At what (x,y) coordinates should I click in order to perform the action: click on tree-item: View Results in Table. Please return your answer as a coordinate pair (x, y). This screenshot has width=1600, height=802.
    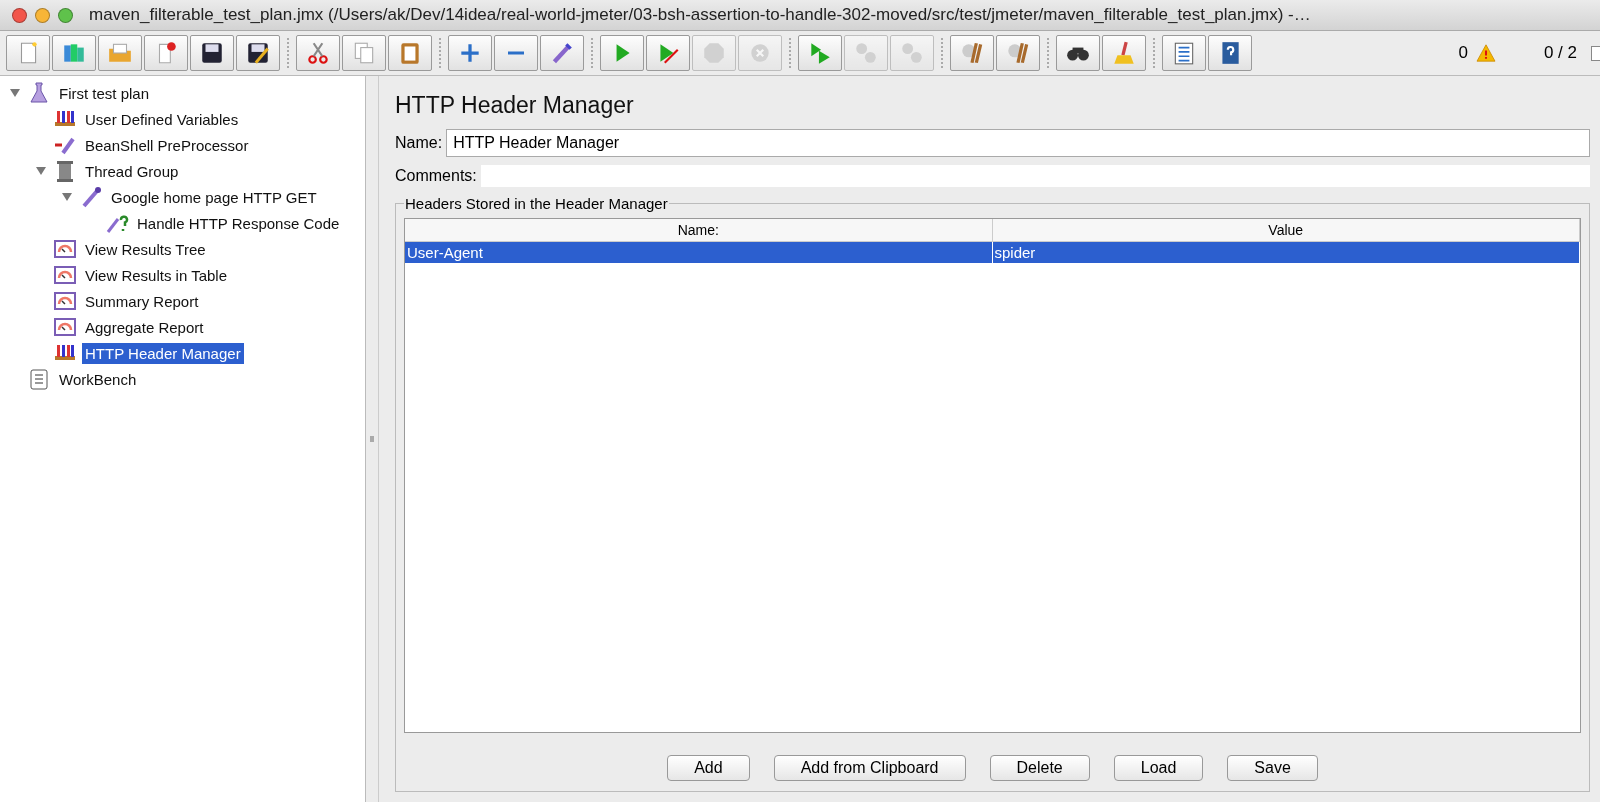
    Looking at the image, I should click on (156, 275).